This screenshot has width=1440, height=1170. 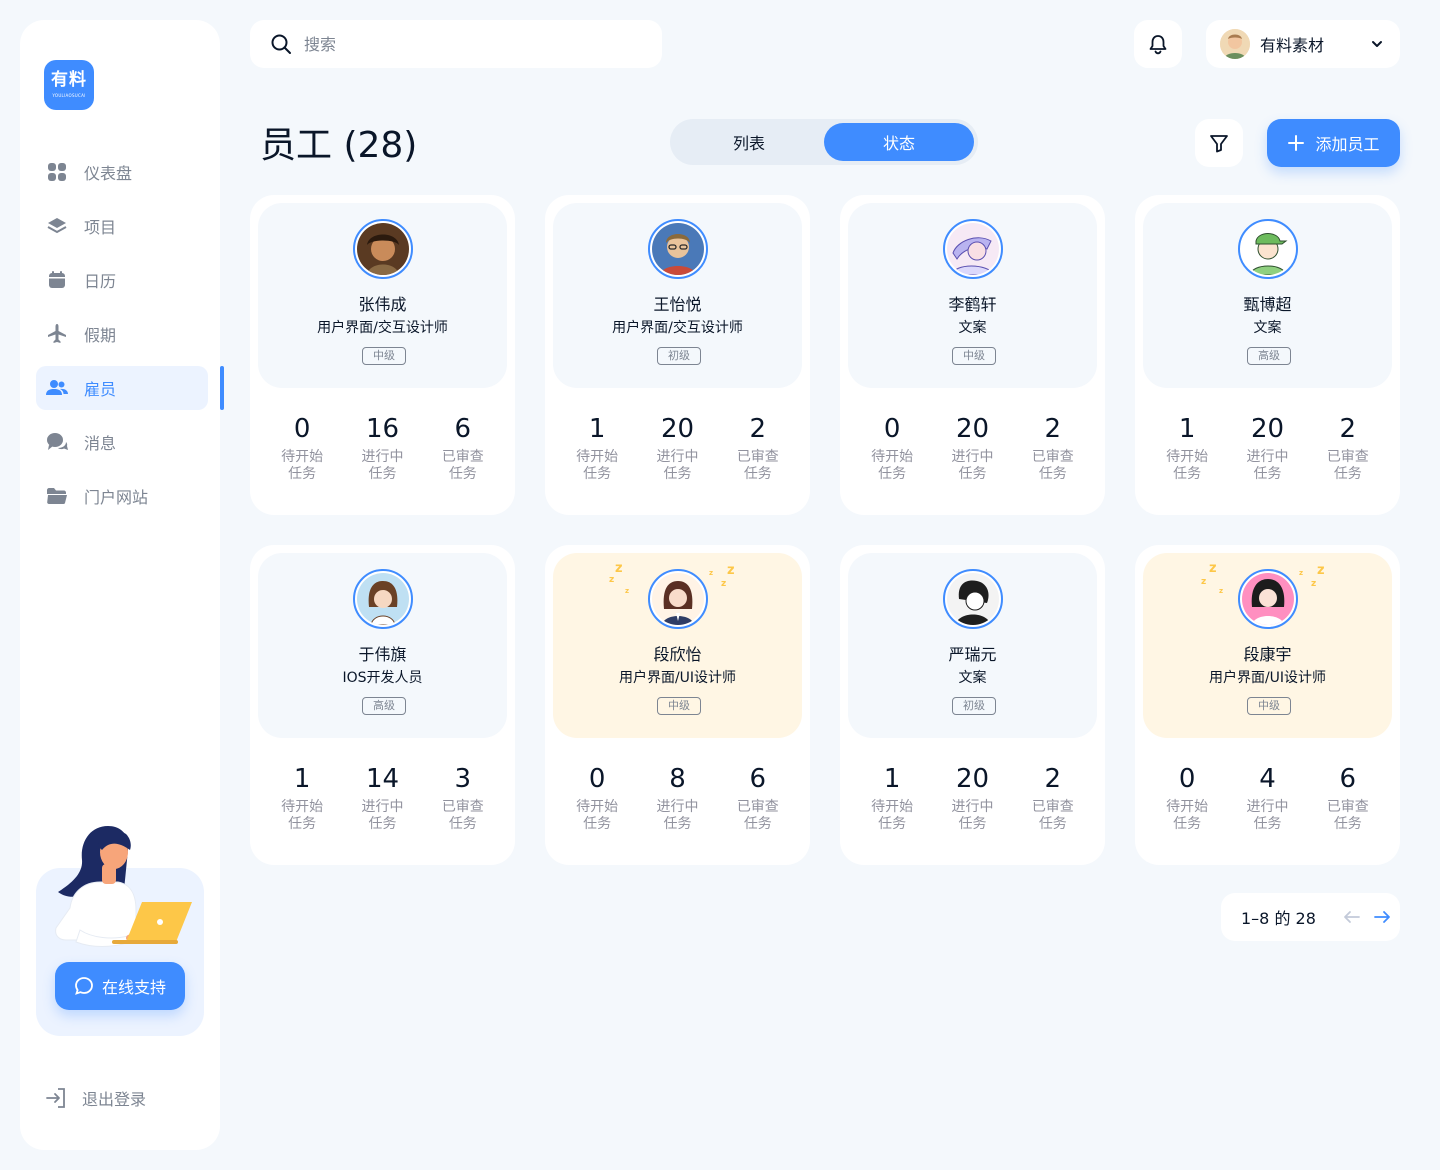 What do you see at coordinates (55, 1098) in the screenshot?
I see `logout-icon` at bounding box center [55, 1098].